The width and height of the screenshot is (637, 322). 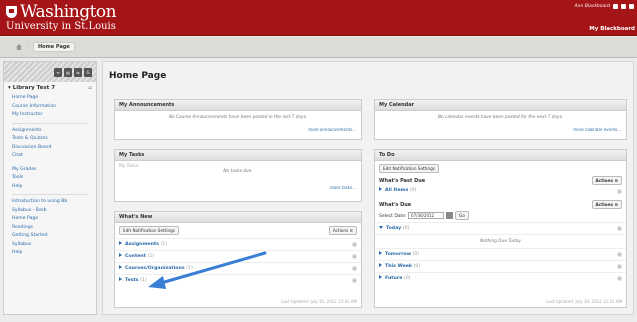 I want to click on list-item-label: This Week, so click(x=398, y=266).